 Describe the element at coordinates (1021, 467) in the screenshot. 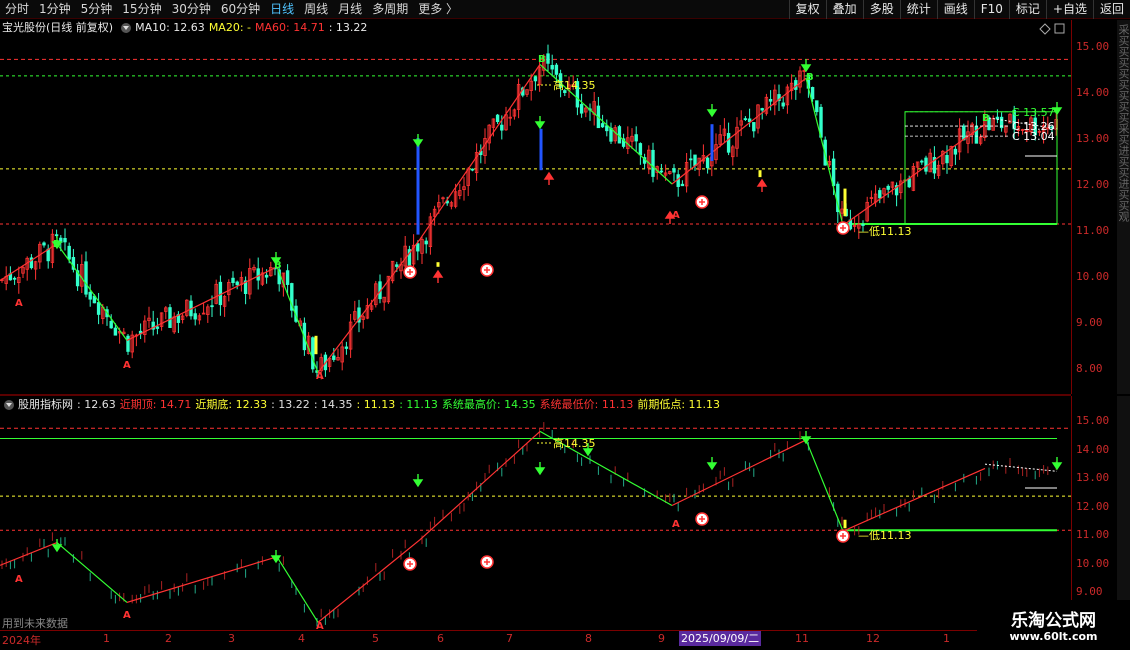

I see `sub-projection-line` at that location.